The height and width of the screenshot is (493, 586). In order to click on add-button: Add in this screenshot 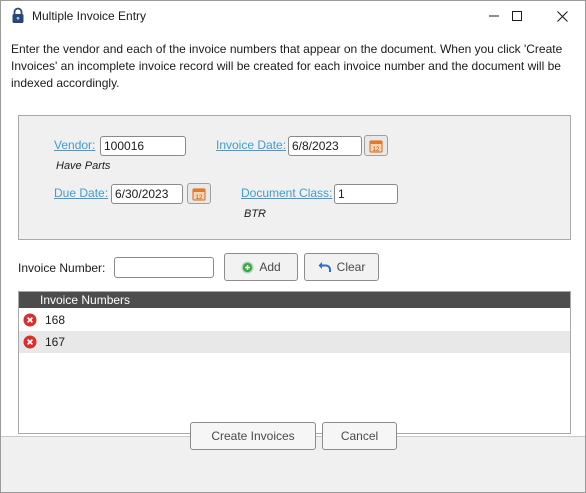, I will do `click(261, 267)`.